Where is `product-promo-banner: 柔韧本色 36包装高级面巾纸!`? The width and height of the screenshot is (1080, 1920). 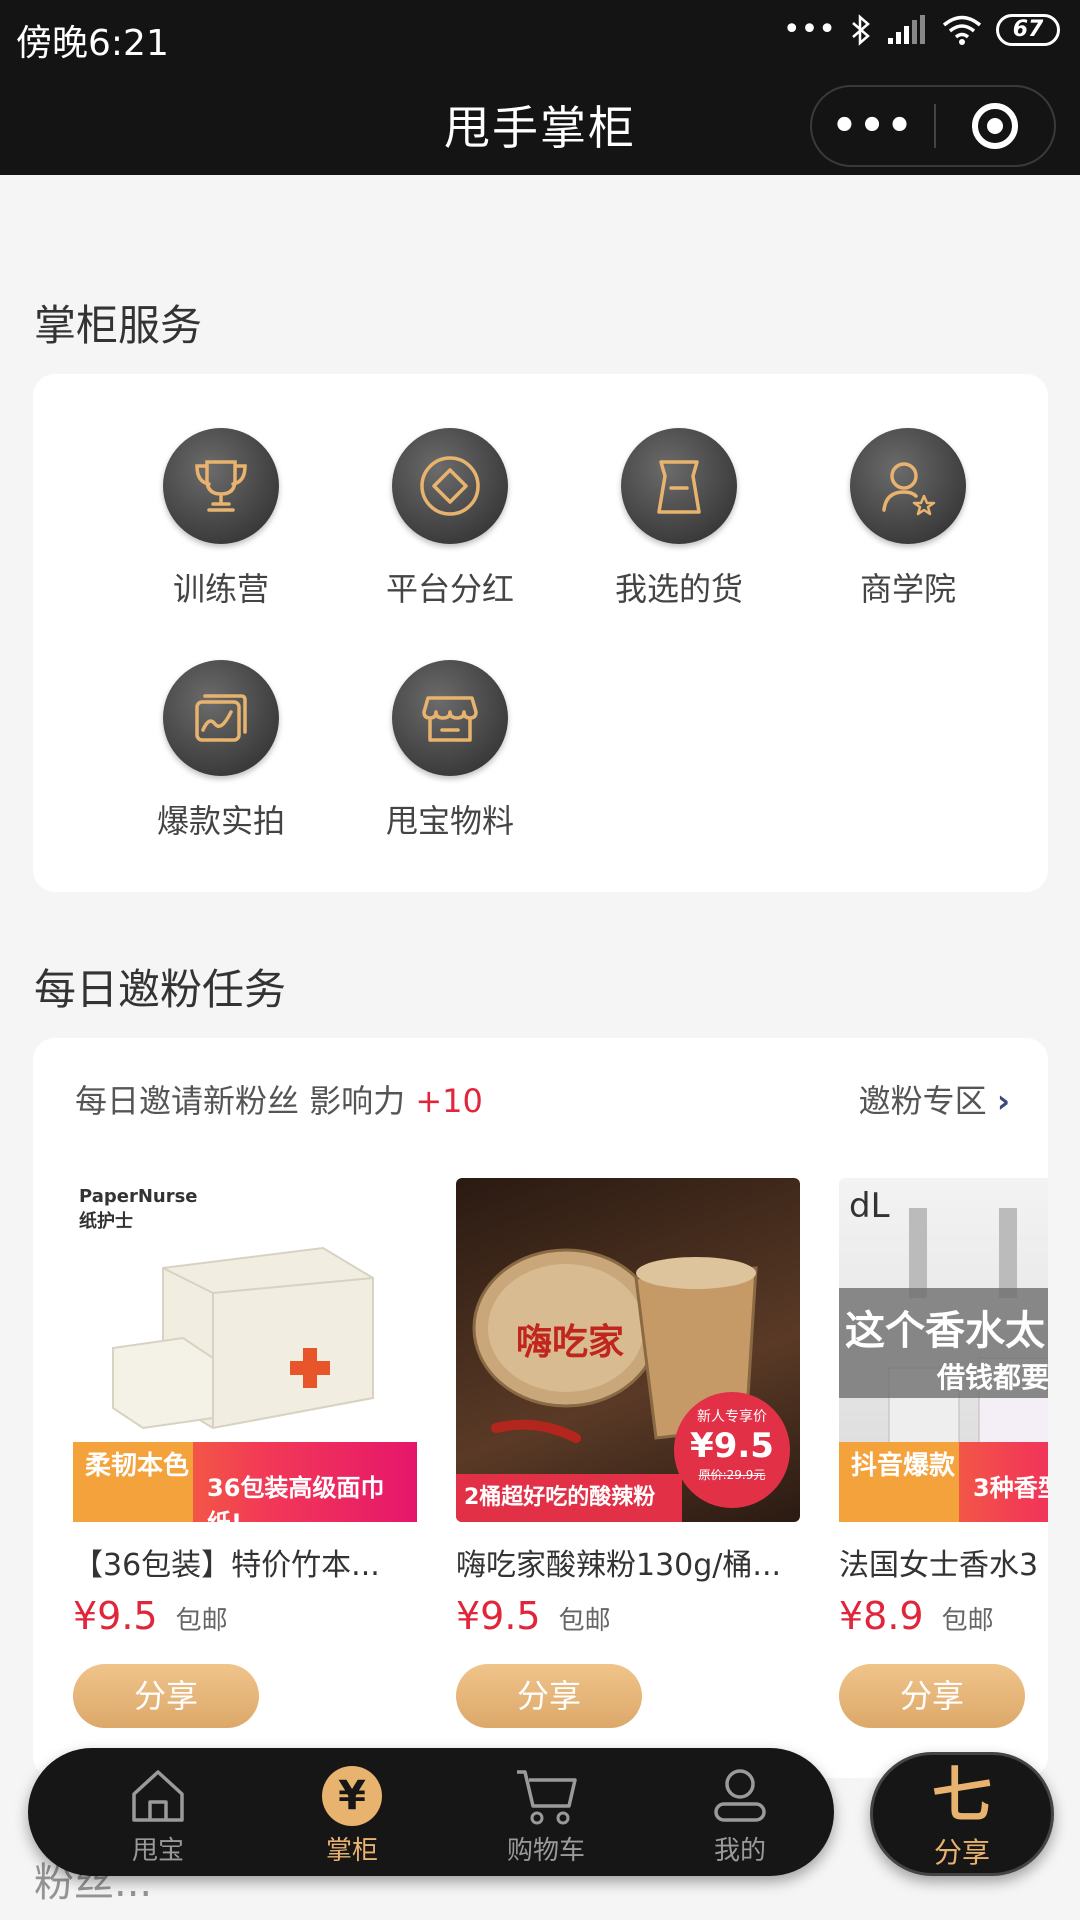
product-promo-banner: 柔韧本色 36包装高级面巾纸! is located at coordinates (245, 1489).